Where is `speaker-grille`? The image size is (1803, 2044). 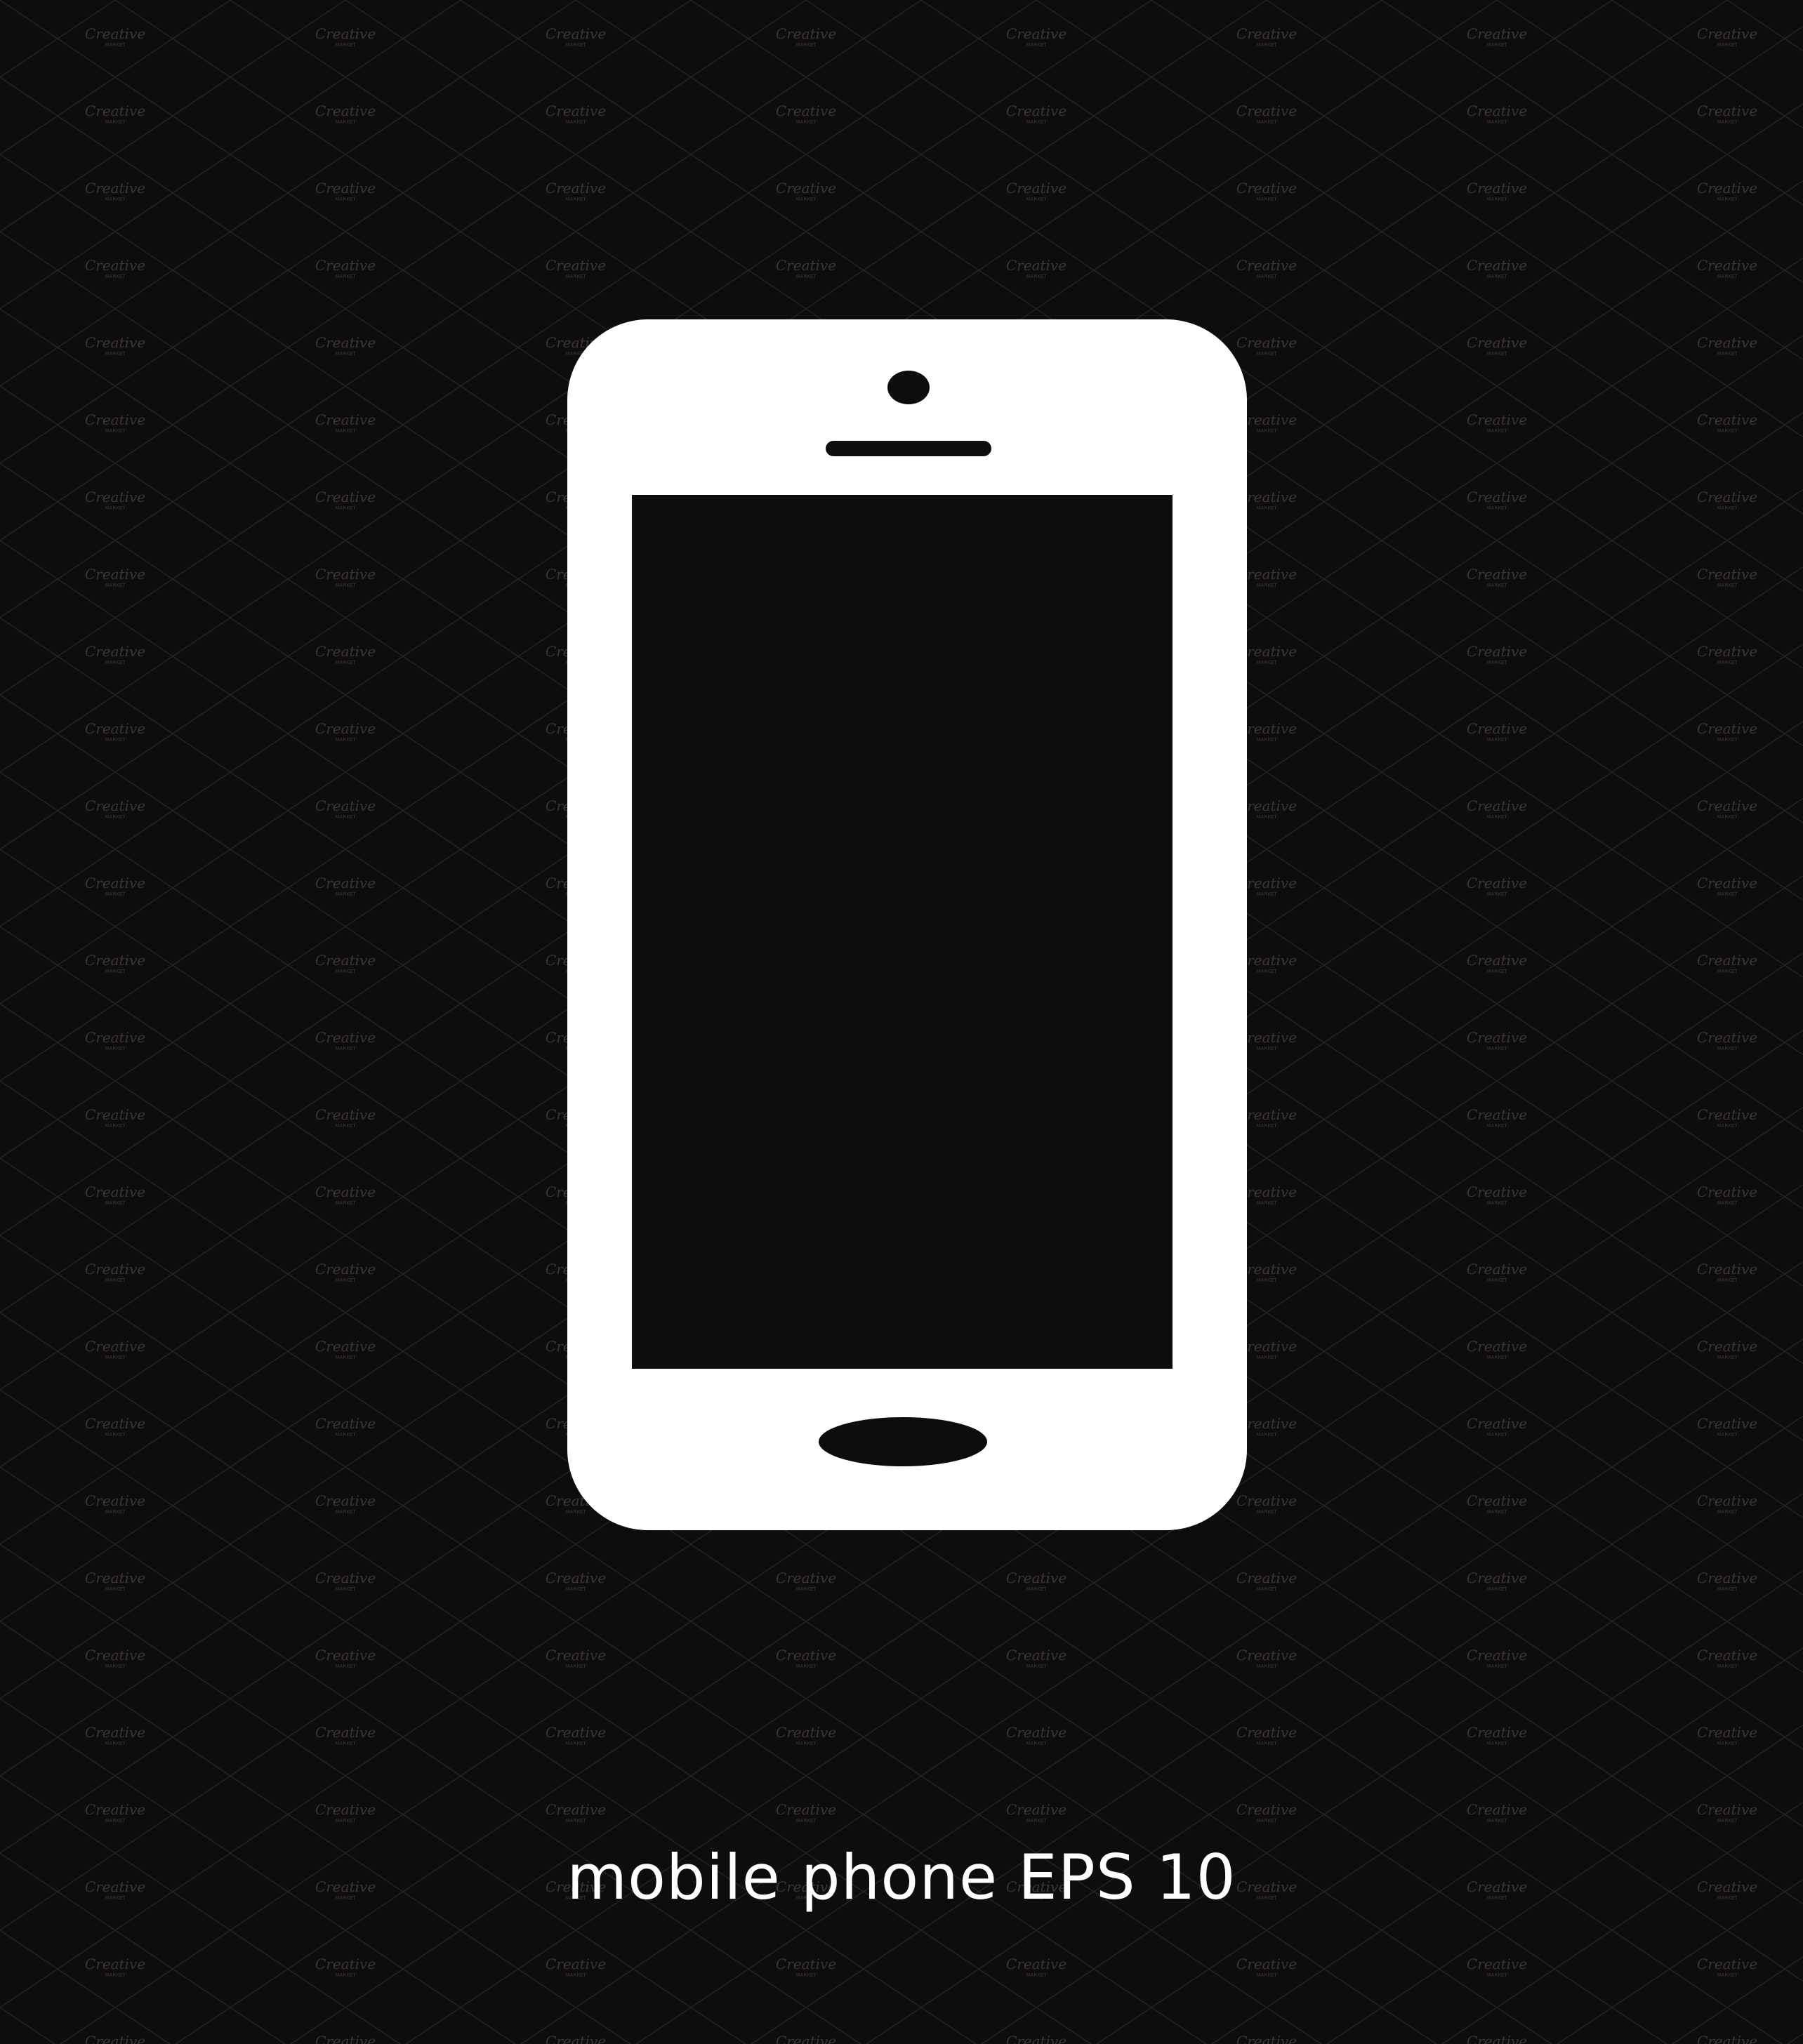
speaker-grille is located at coordinates (909, 448).